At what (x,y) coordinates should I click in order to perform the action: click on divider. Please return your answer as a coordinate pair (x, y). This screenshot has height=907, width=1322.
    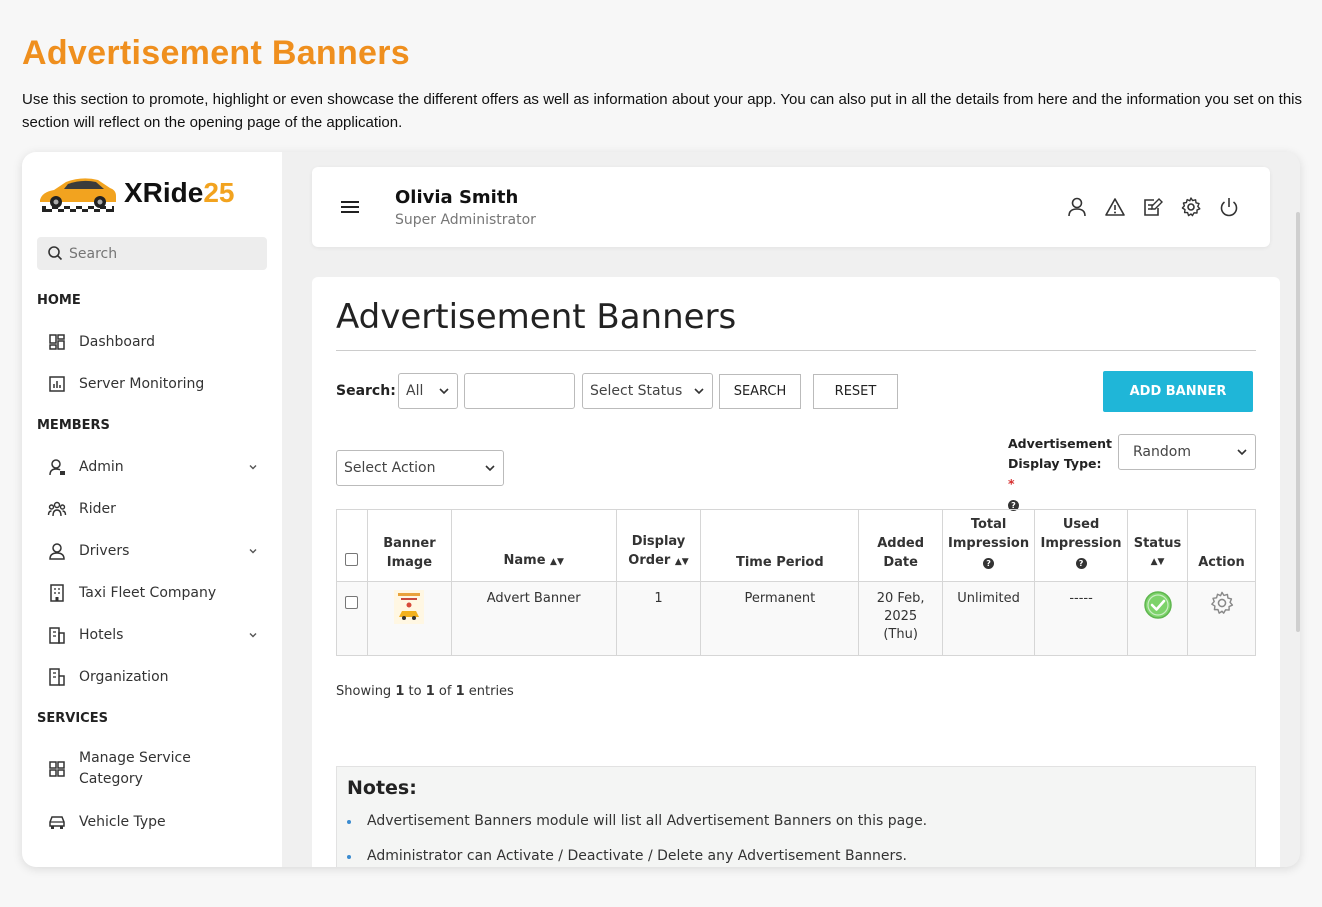
    Looking at the image, I should click on (796, 350).